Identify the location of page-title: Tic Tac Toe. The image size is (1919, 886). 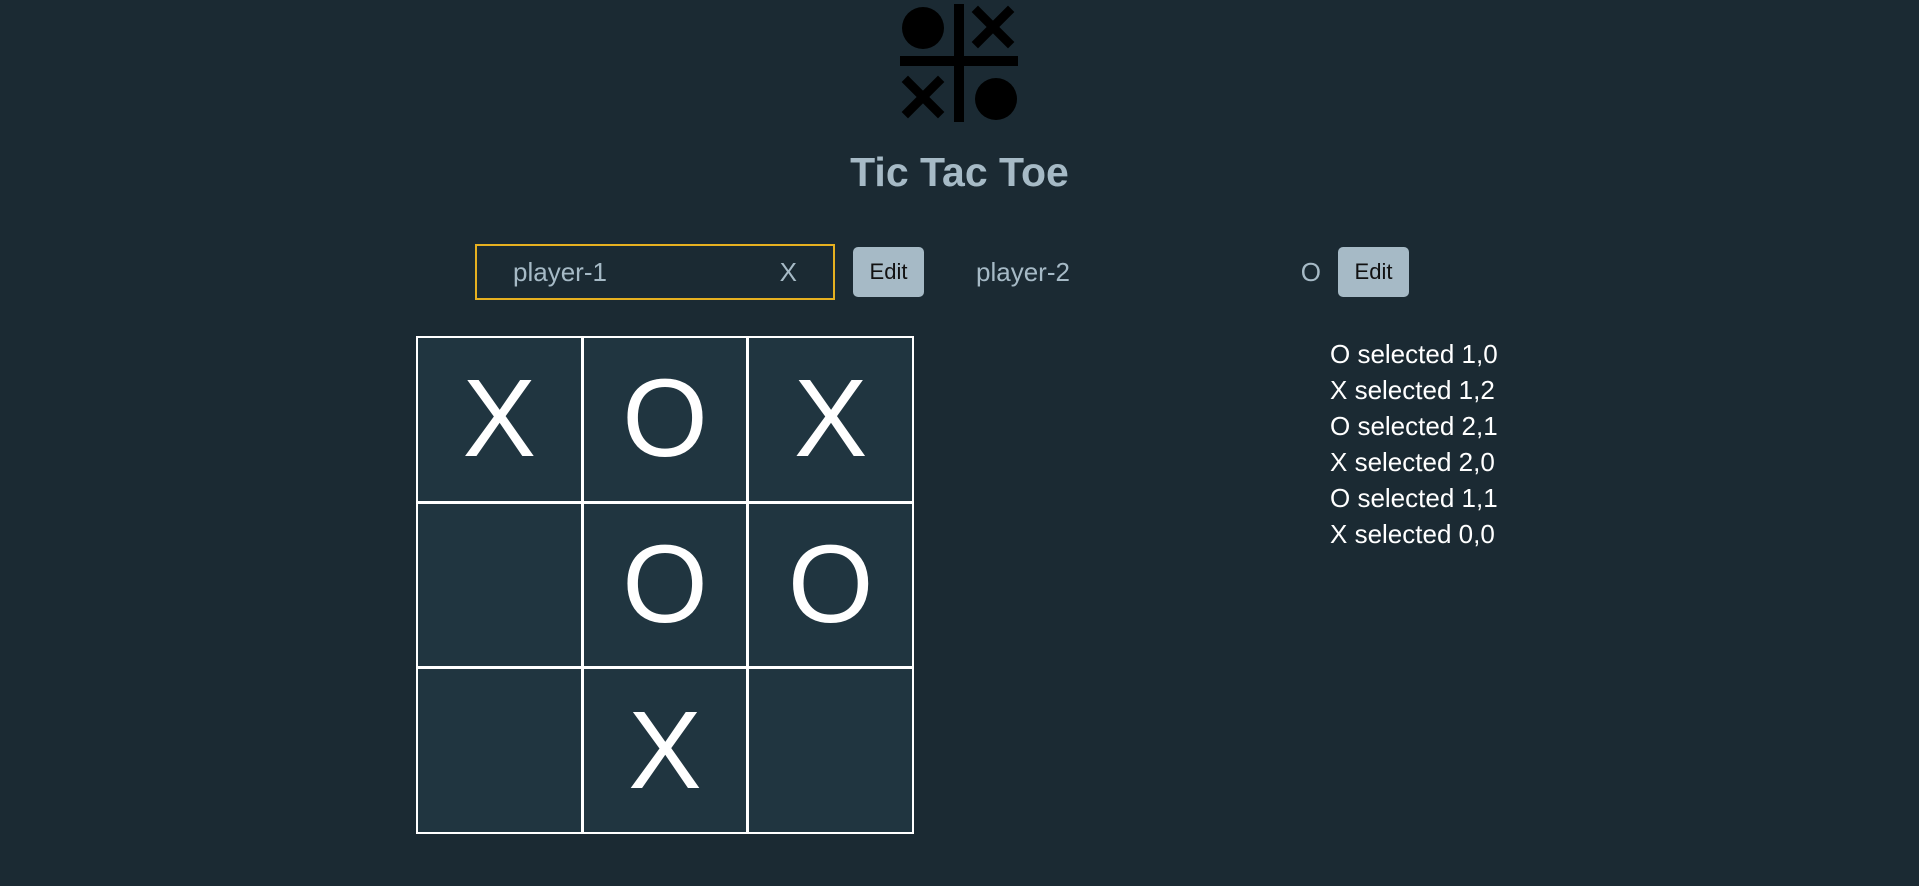
(959, 172).